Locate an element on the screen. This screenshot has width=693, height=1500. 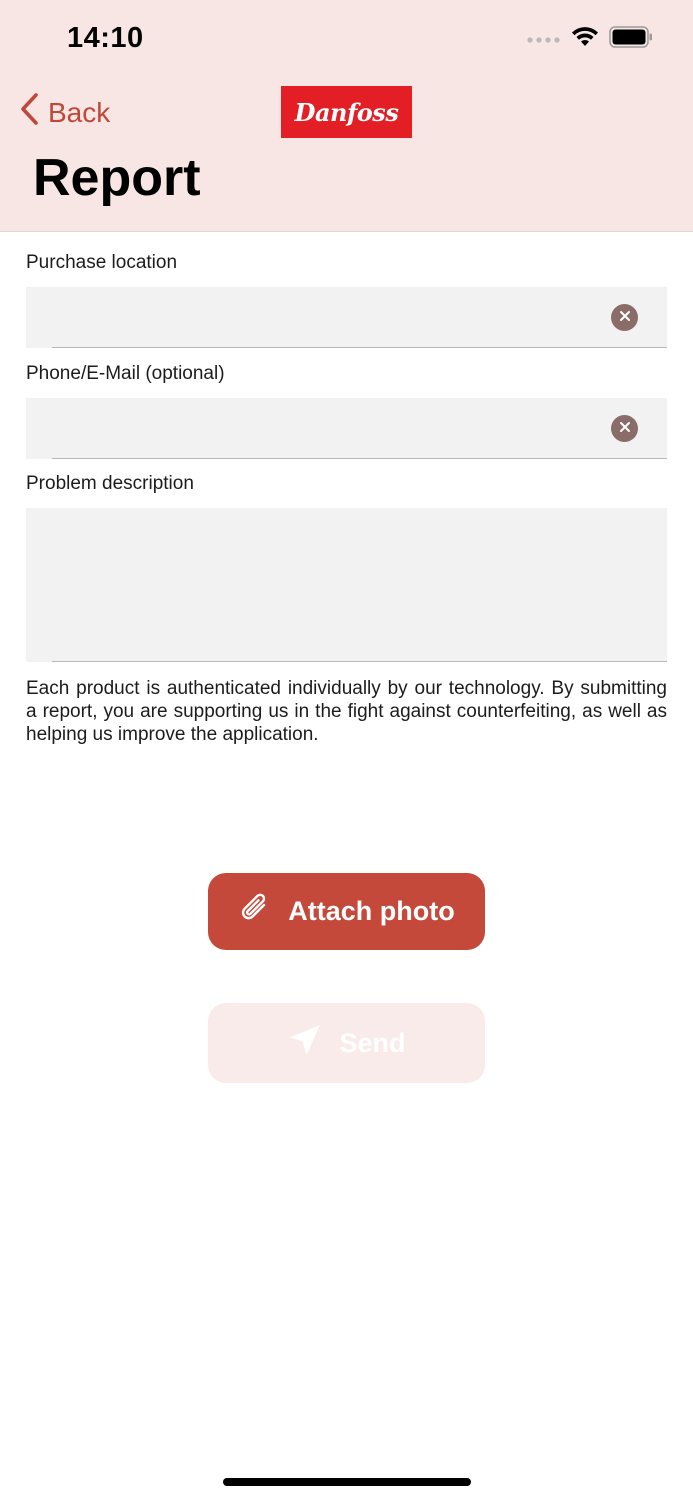
page-title: Report is located at coordinates (117, 178).